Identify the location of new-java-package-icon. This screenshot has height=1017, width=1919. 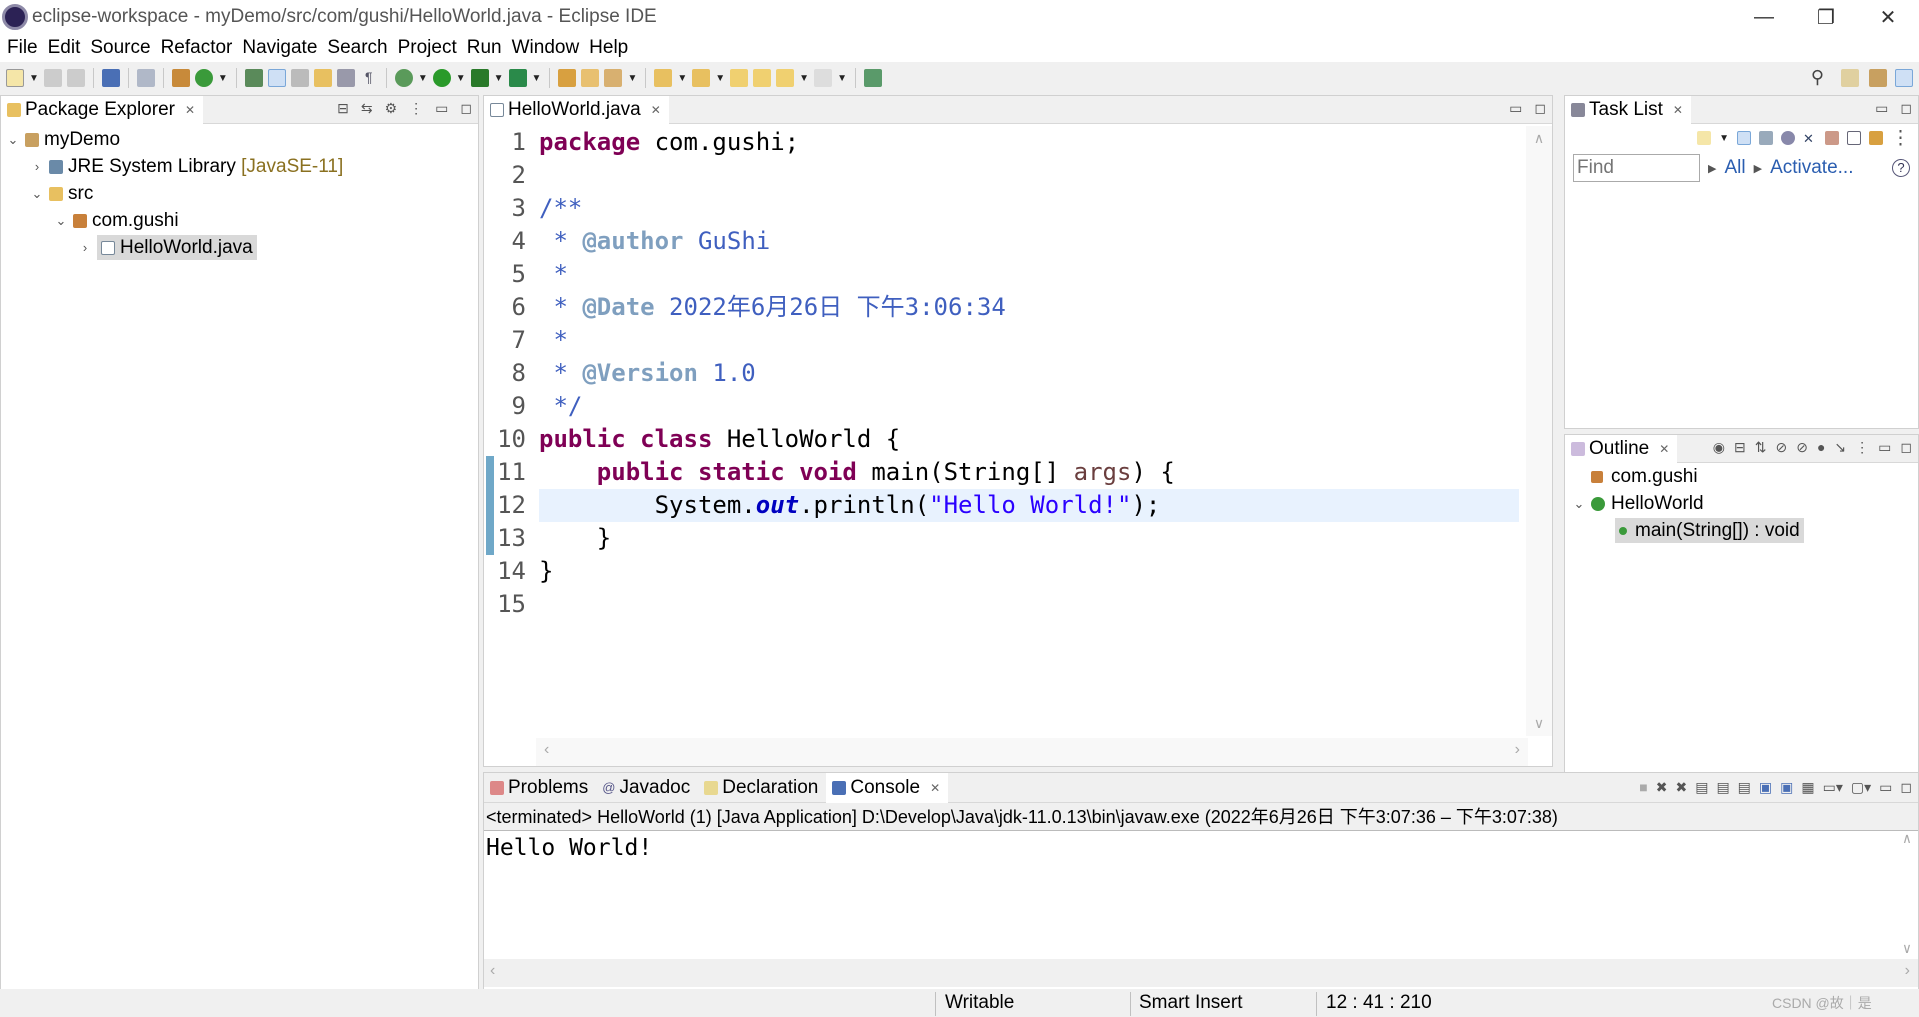
(180, 78).